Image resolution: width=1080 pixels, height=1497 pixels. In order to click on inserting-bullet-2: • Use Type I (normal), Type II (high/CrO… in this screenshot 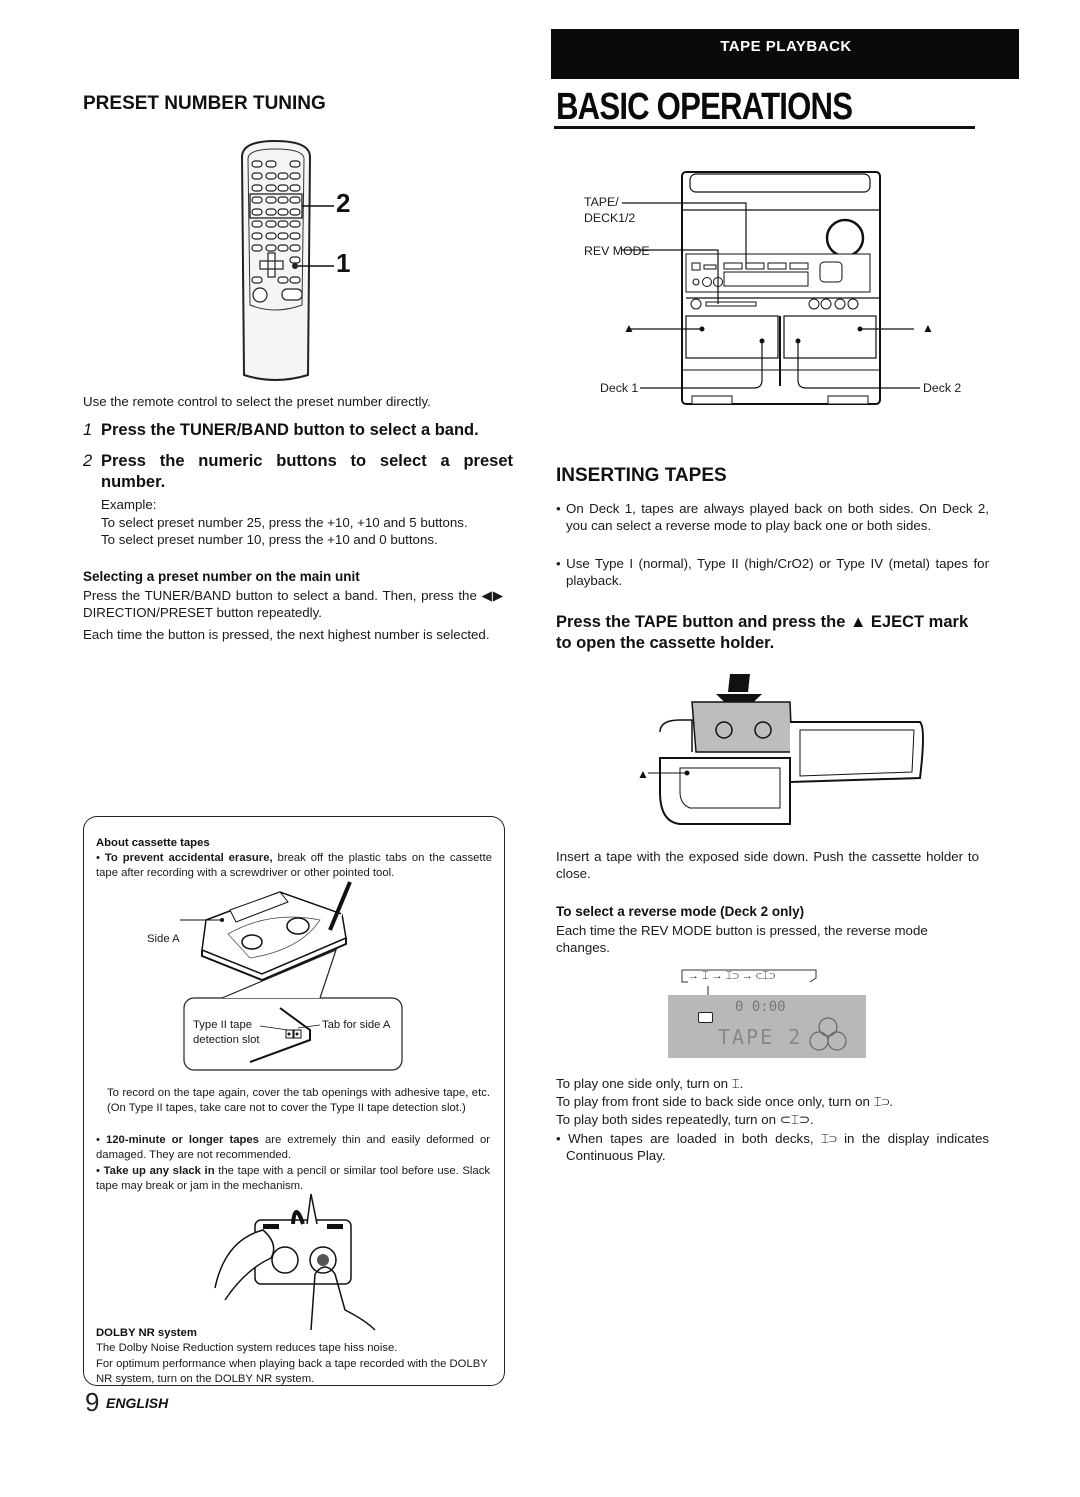, I will do `click(772, 572)`.